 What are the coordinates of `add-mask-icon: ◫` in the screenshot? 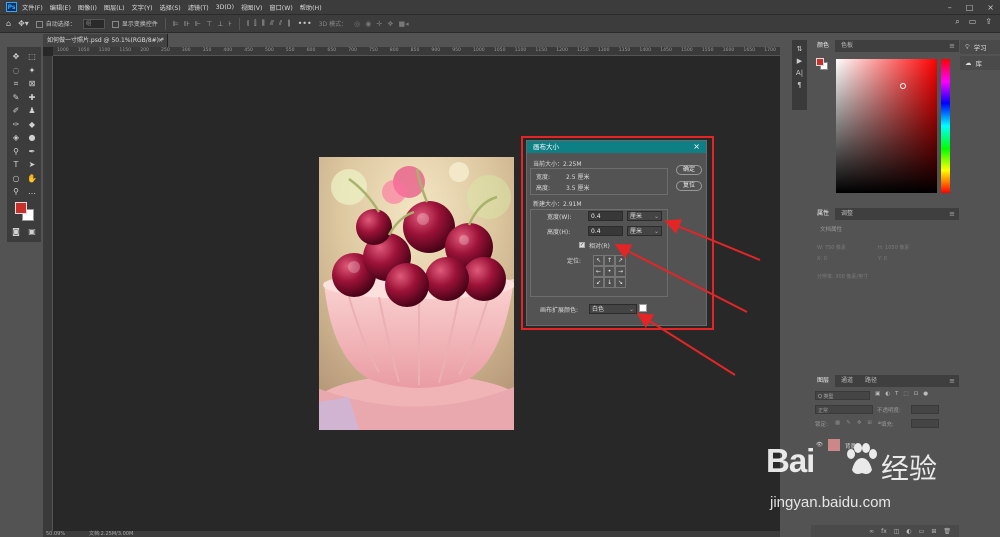 It's located at (897, 531).